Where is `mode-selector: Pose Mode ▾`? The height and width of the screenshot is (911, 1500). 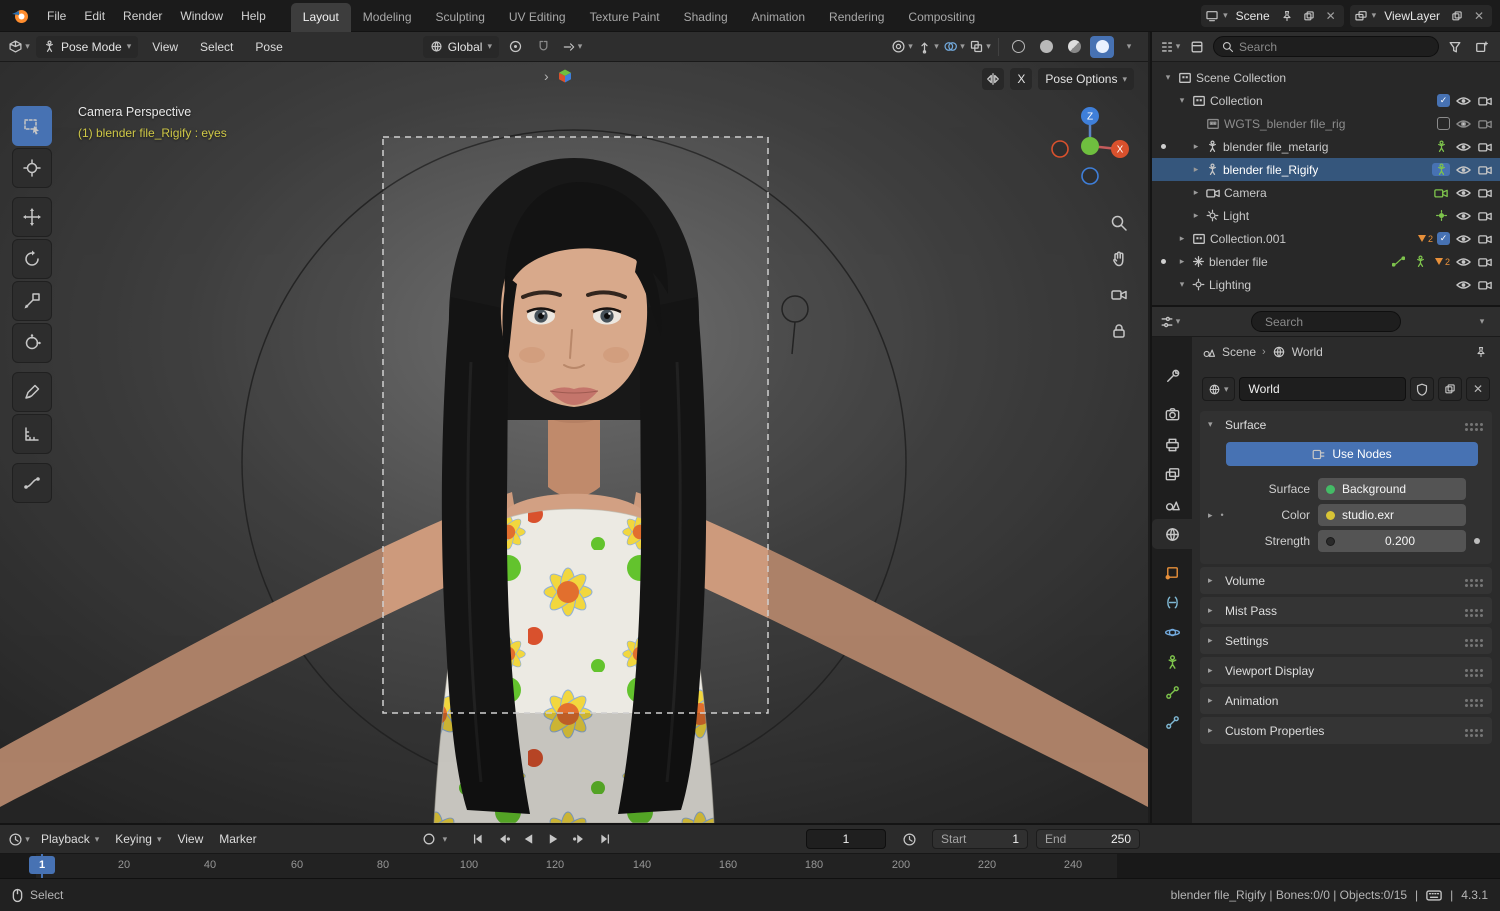 mode-selector: Pose Mode ▾ is located at coordinates (87, 46).